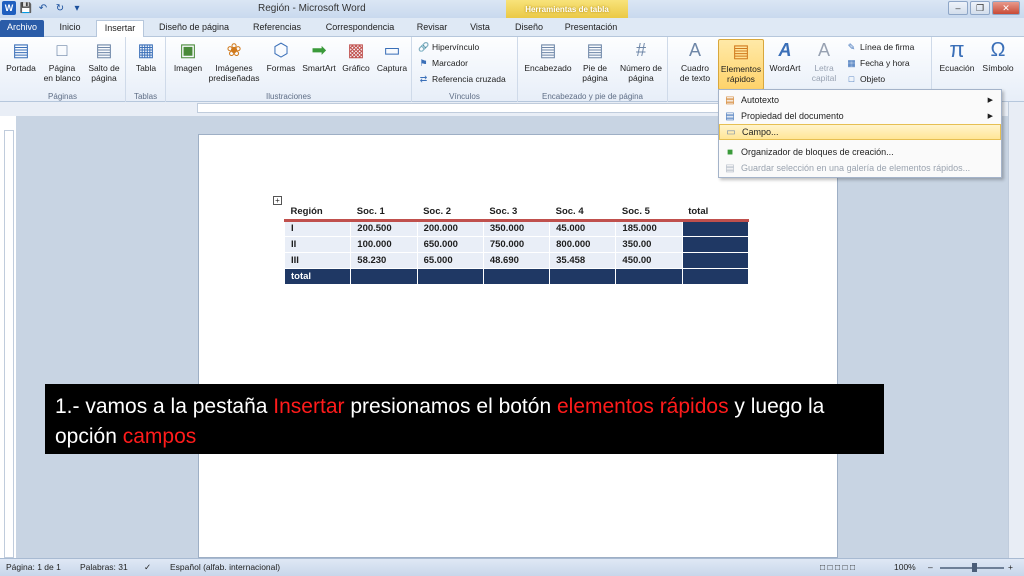 Image resolution: width=1024 pixels, height=576 pixels. I want to click on page-count: Página: 1 de 1, so click(33, 567).